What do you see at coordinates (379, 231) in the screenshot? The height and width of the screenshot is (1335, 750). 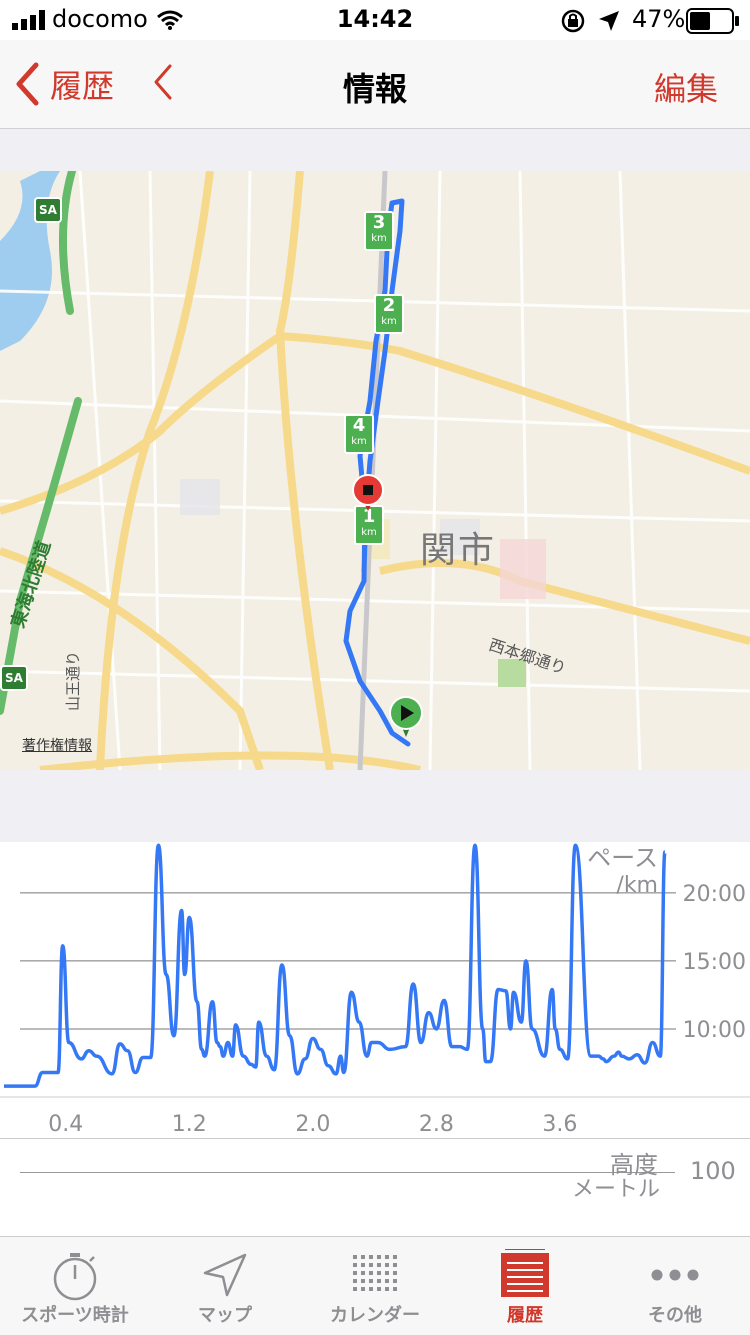 I see `km-marker: 3 km` at bounding box center [379, 231].